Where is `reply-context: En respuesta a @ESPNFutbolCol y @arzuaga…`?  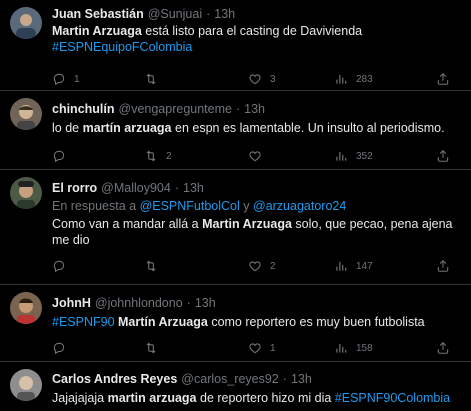 reply-context: En respuesta a @ESPNFutbolCol y @arzuaga… is located at coordinates (257, 206).